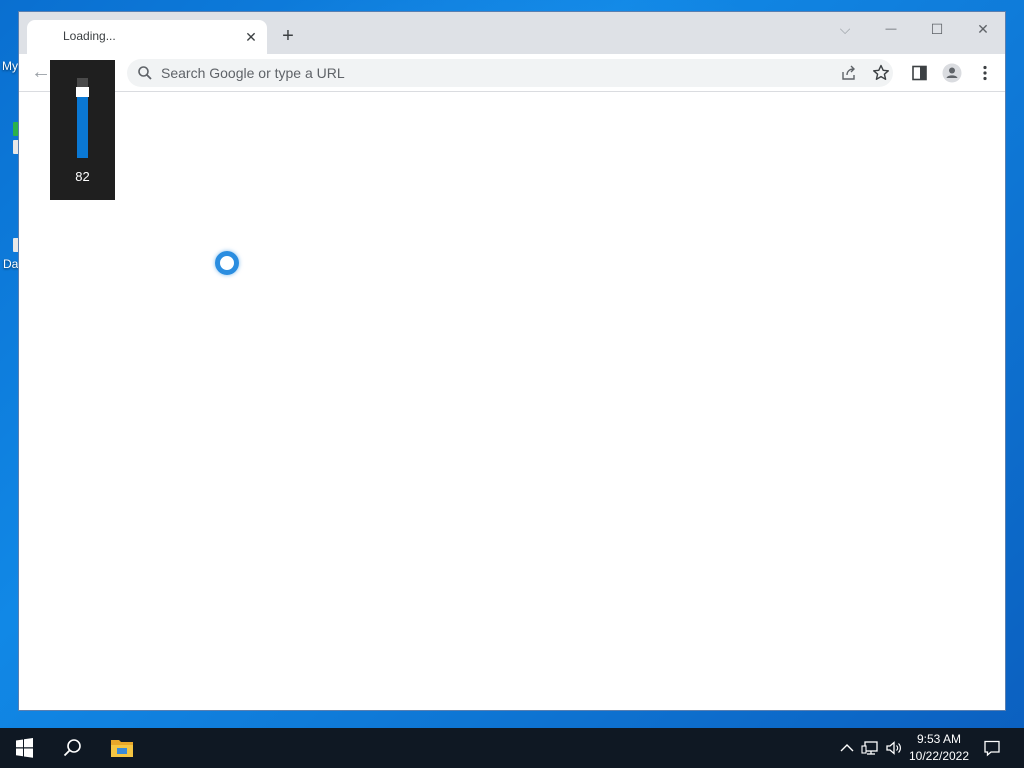 This screenshot has width=1024, height=768. Describe the element at coordinates (122, 748) in the screenshot. I see `file-explorer-icon` at that location.